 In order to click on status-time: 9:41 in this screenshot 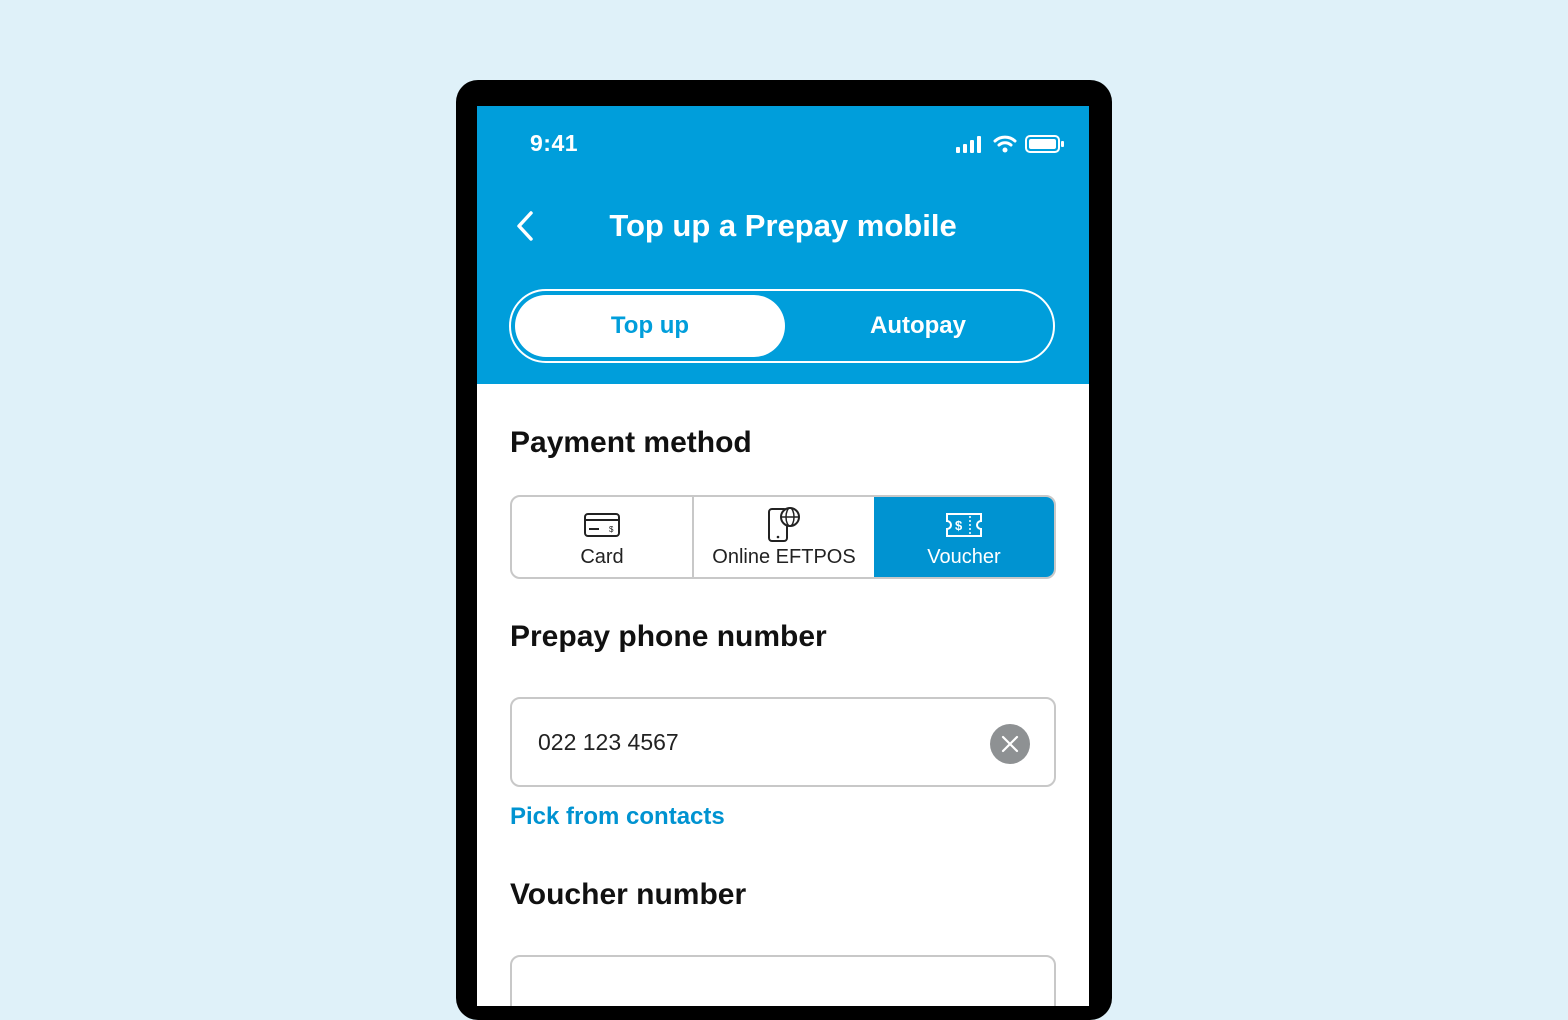, I will do `click(554, 143)`.